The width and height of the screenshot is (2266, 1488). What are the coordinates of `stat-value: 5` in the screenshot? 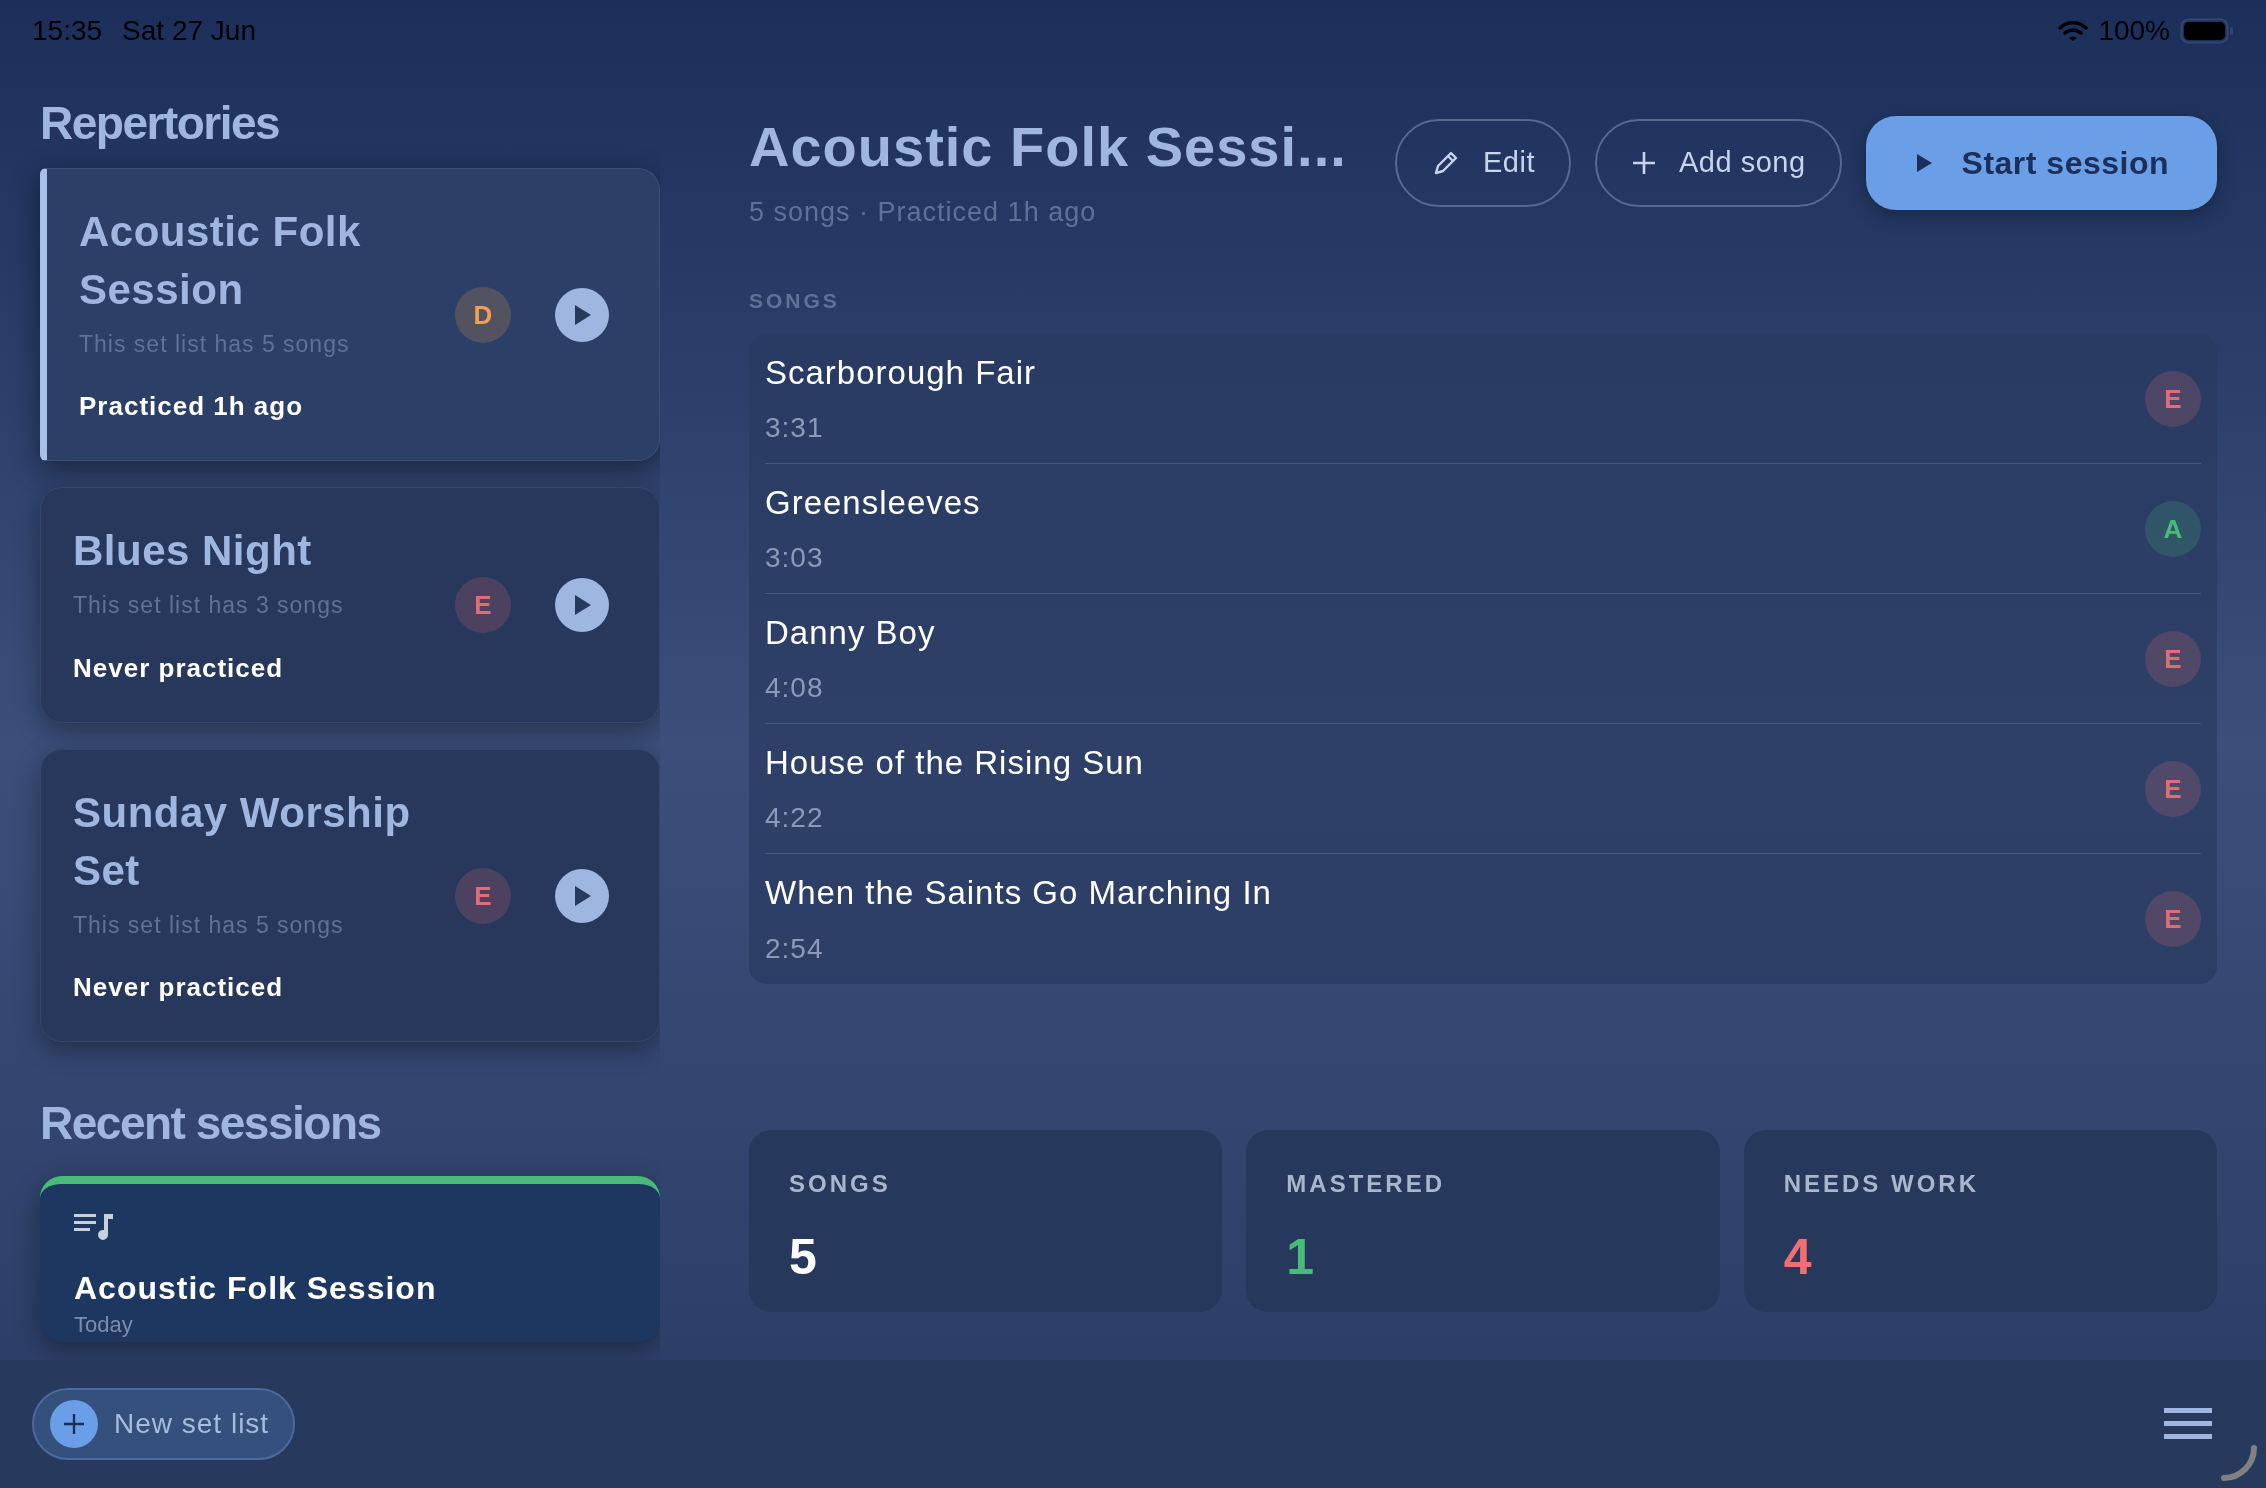 It's located at (803, 1257).